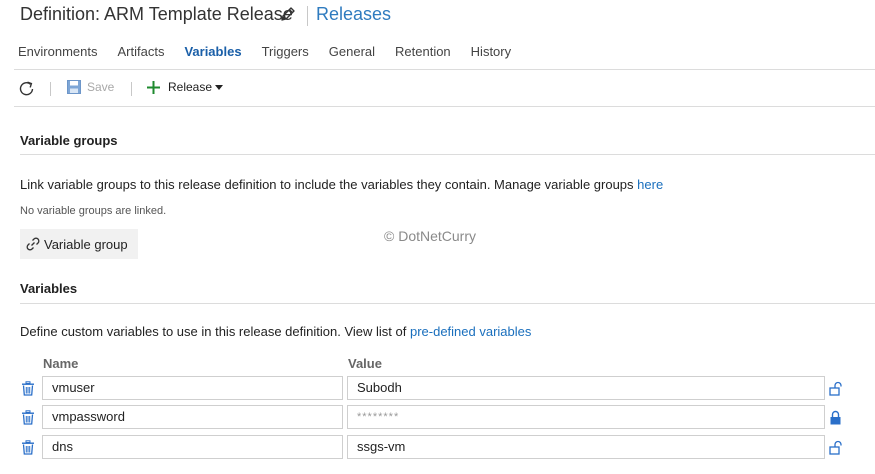 Image resolution: width=875 pixels, height=474 pixels. I want to click on release-label: Release, so click(190, 87).